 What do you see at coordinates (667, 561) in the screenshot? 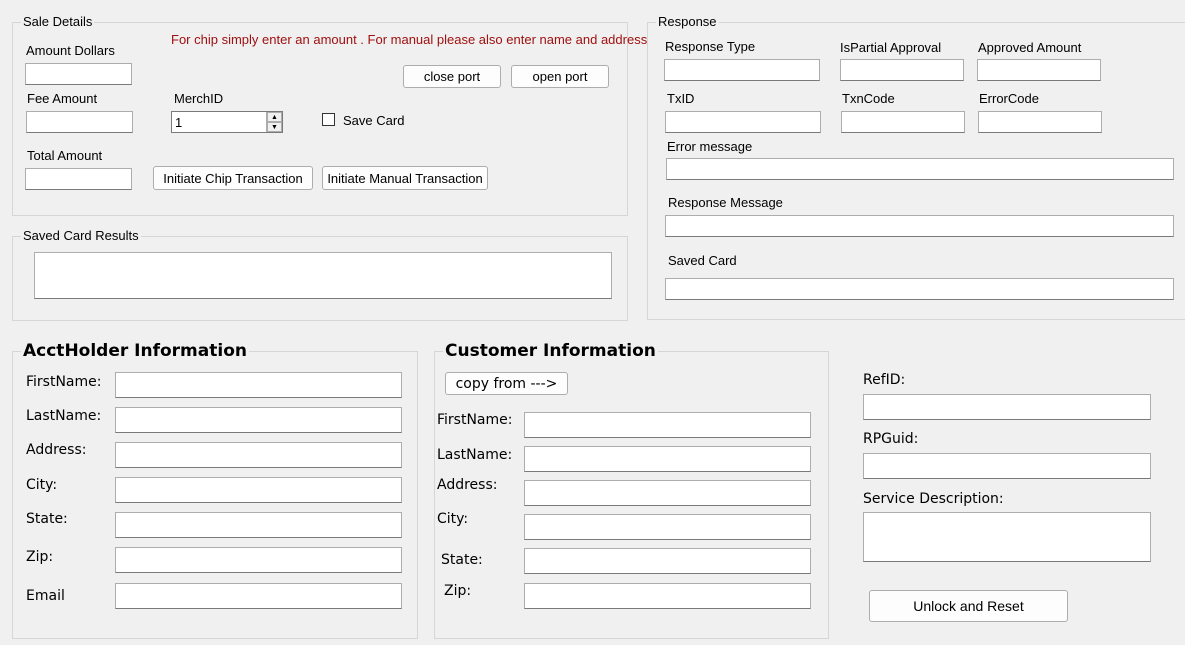
I see `cust-state-input` at bounding box center [667, 561].